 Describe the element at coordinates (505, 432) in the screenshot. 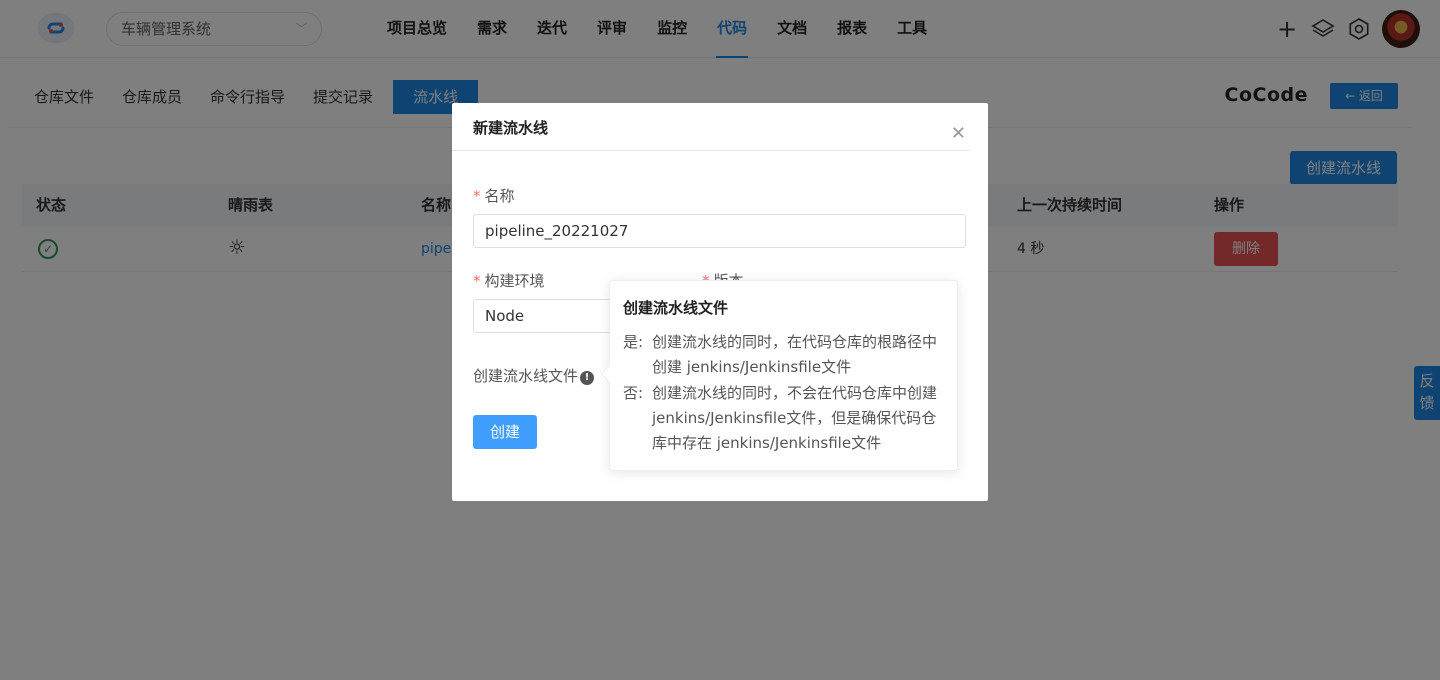

I see `create-button: 创建` at that location.